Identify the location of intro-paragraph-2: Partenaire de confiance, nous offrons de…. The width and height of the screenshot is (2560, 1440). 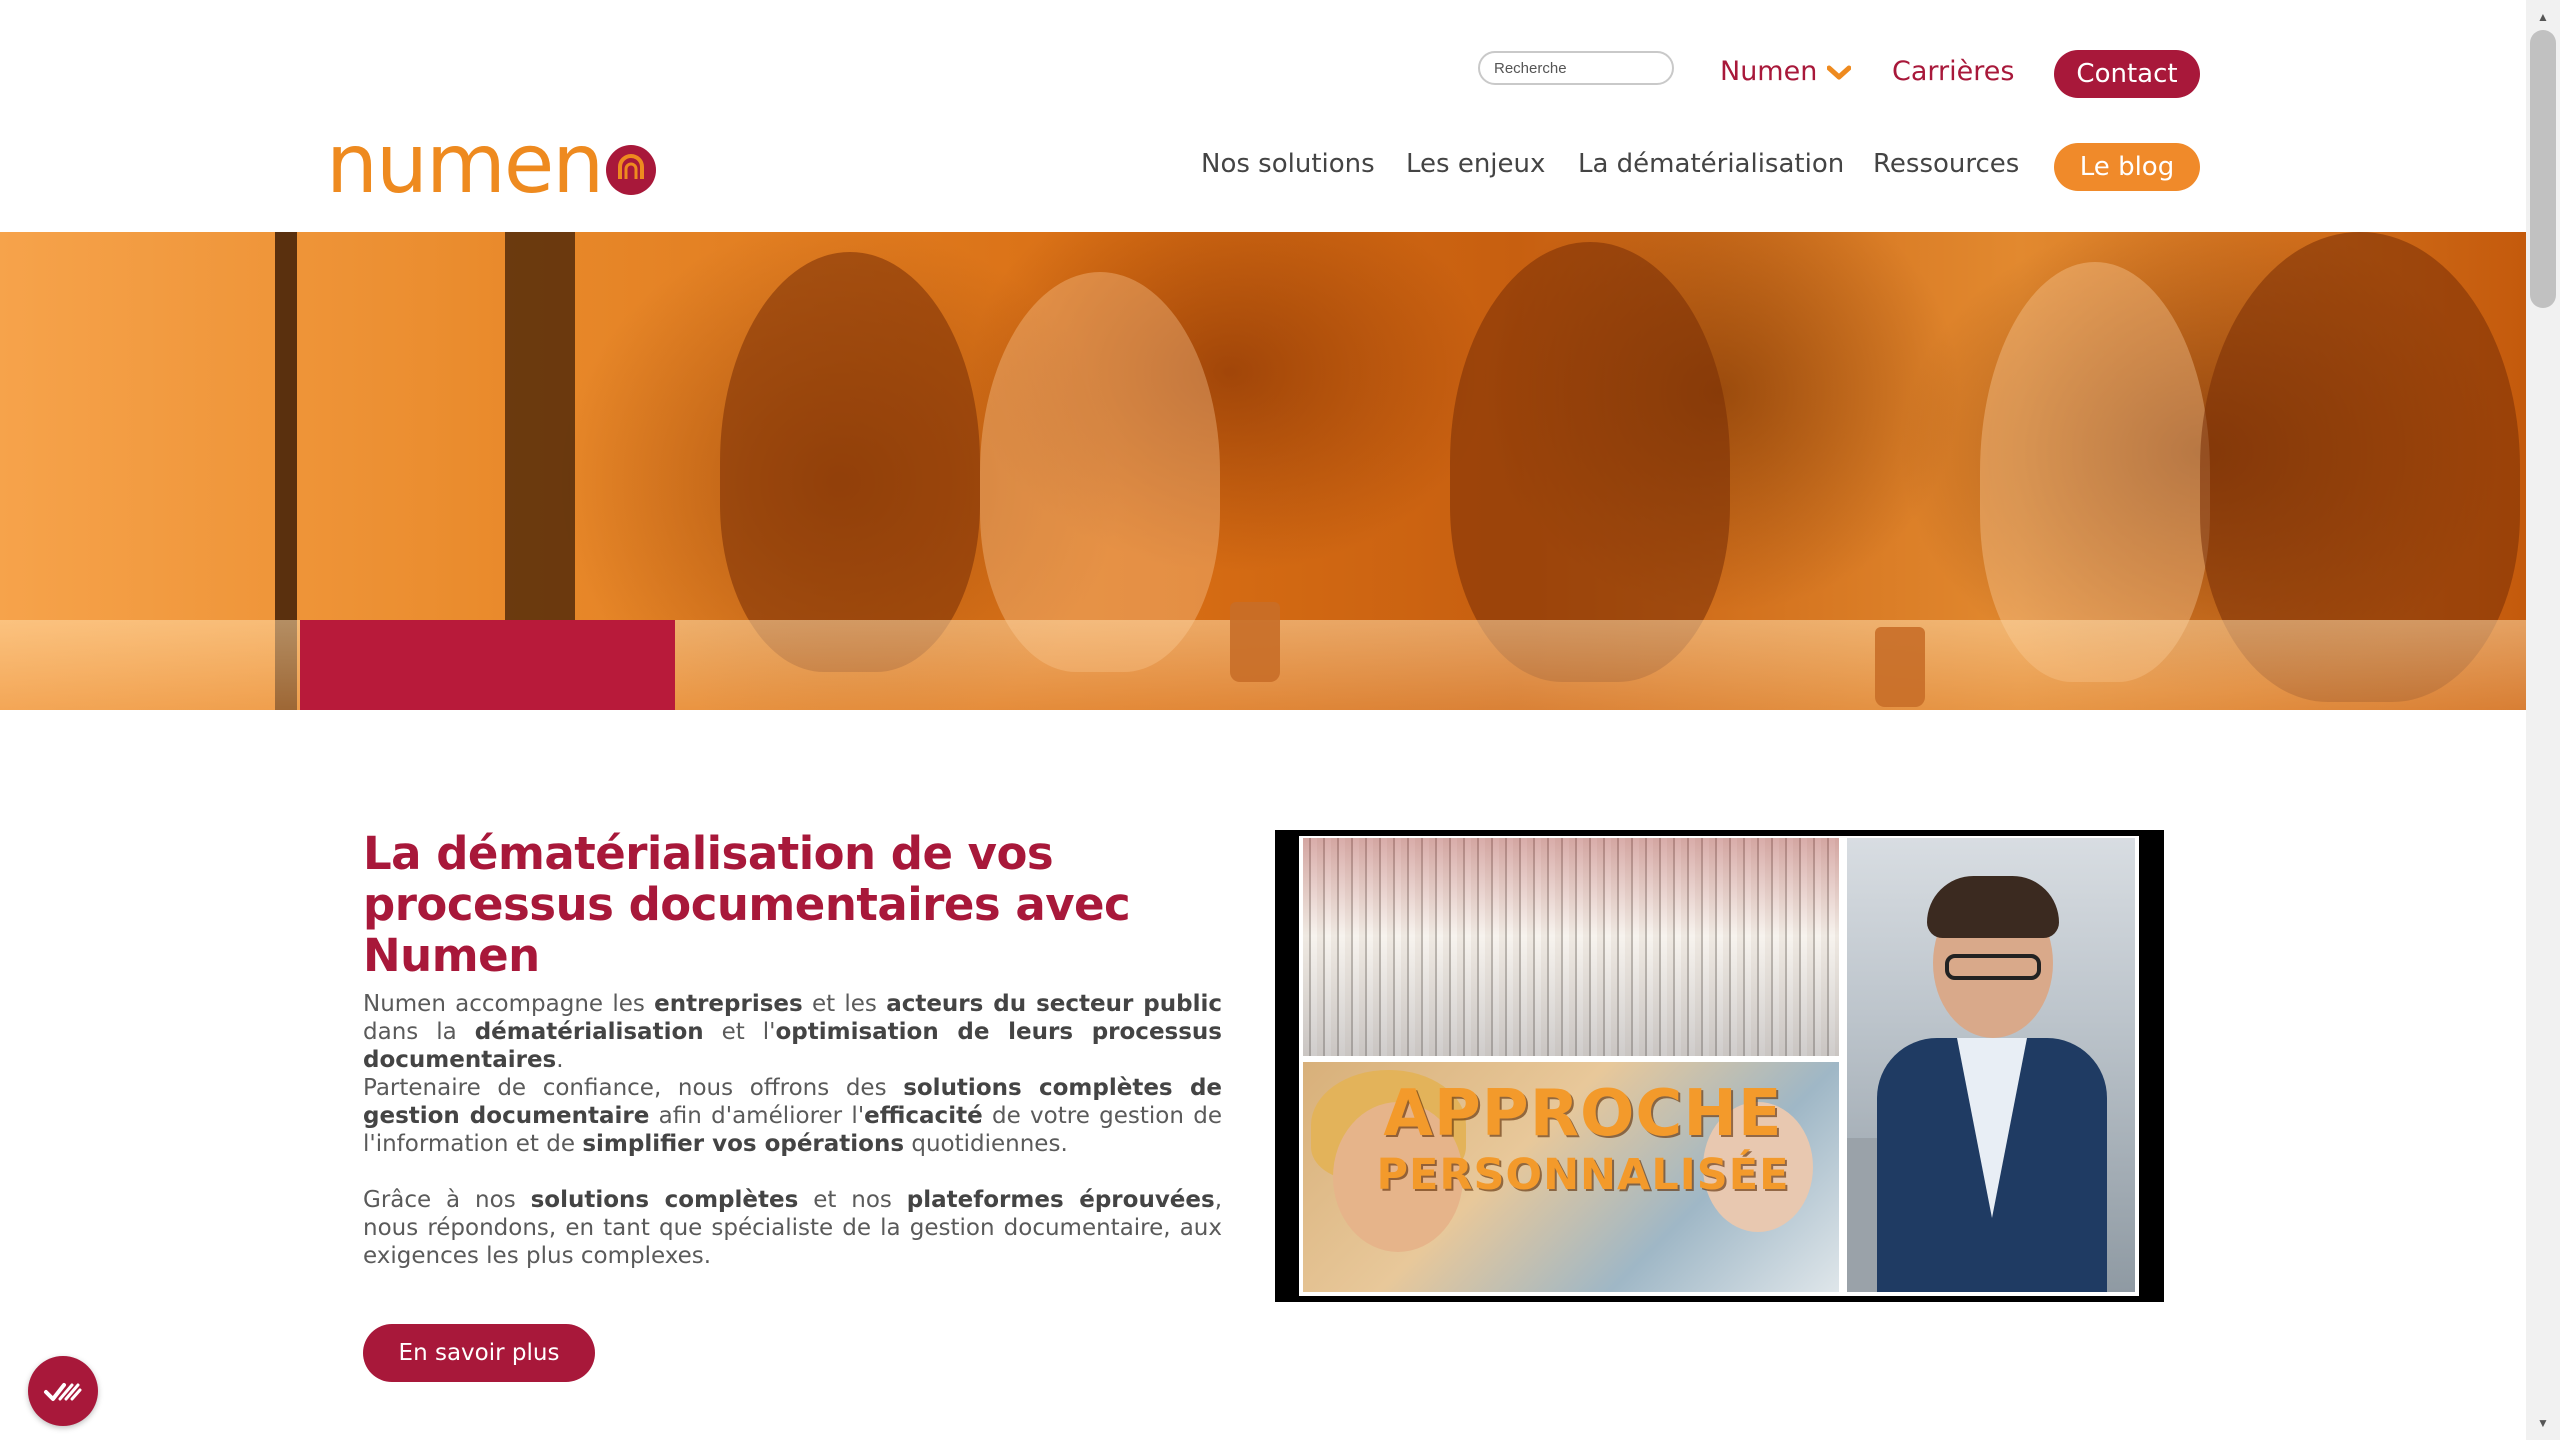
(792, 1116).